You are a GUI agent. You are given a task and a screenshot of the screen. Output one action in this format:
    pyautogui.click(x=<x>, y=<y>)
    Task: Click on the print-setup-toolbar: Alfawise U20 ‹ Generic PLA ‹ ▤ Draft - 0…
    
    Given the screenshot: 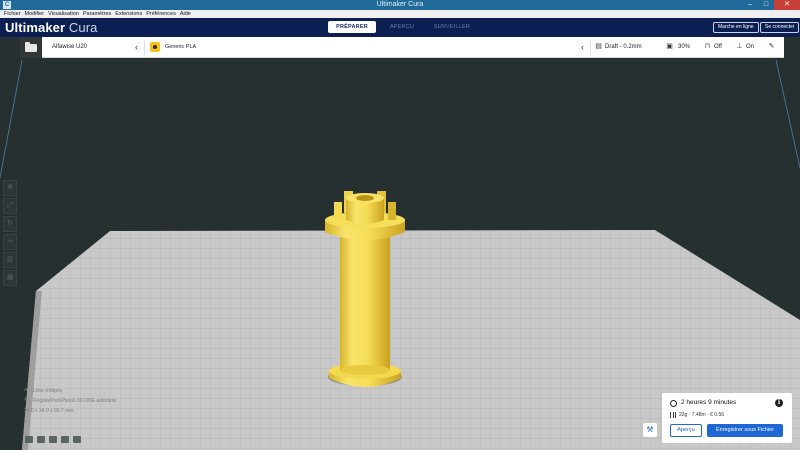 What is the action you would take?
    pyautogui.click(x=402, y=47)
    